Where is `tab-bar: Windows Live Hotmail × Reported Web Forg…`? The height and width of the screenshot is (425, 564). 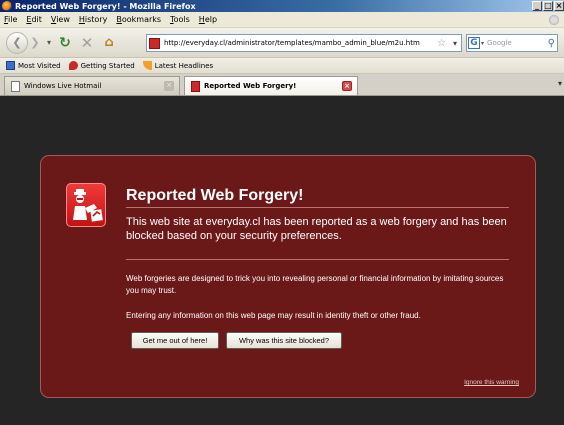 tab-bar: Windows Live Hotmail × Reported Web Forg… is located at coordinates (282, 85).